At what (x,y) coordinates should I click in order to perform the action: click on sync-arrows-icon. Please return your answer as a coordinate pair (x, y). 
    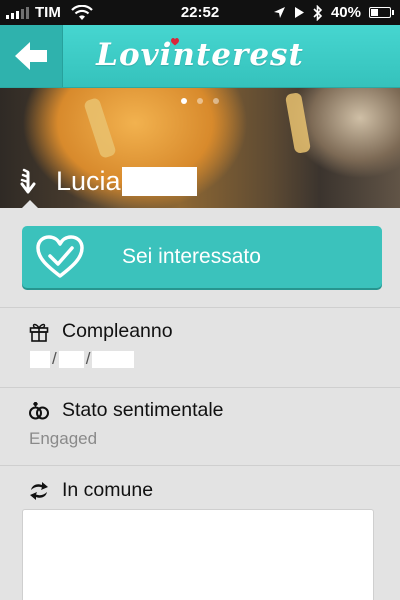
    Looking at the image, I should click on (39, 490).